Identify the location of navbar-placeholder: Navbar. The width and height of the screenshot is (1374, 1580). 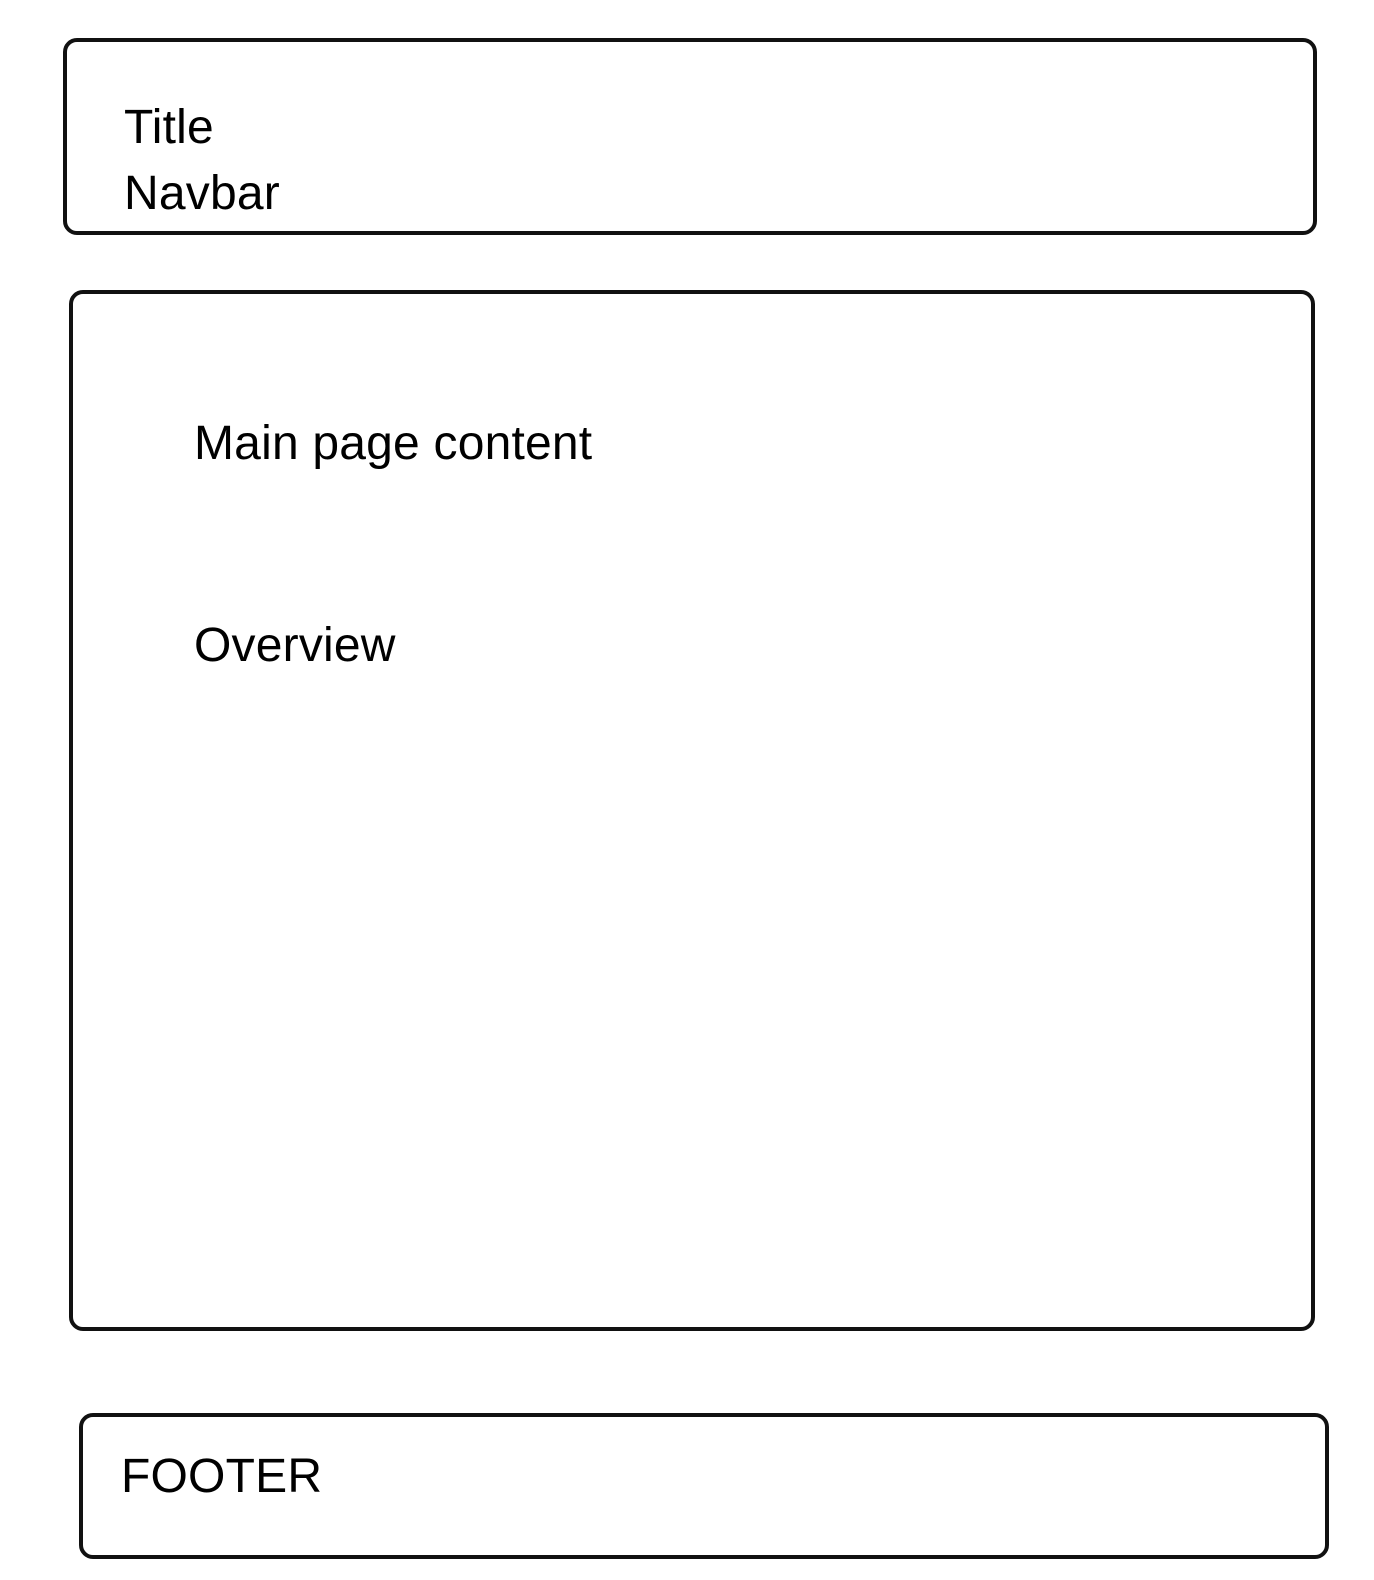
(202, 194).